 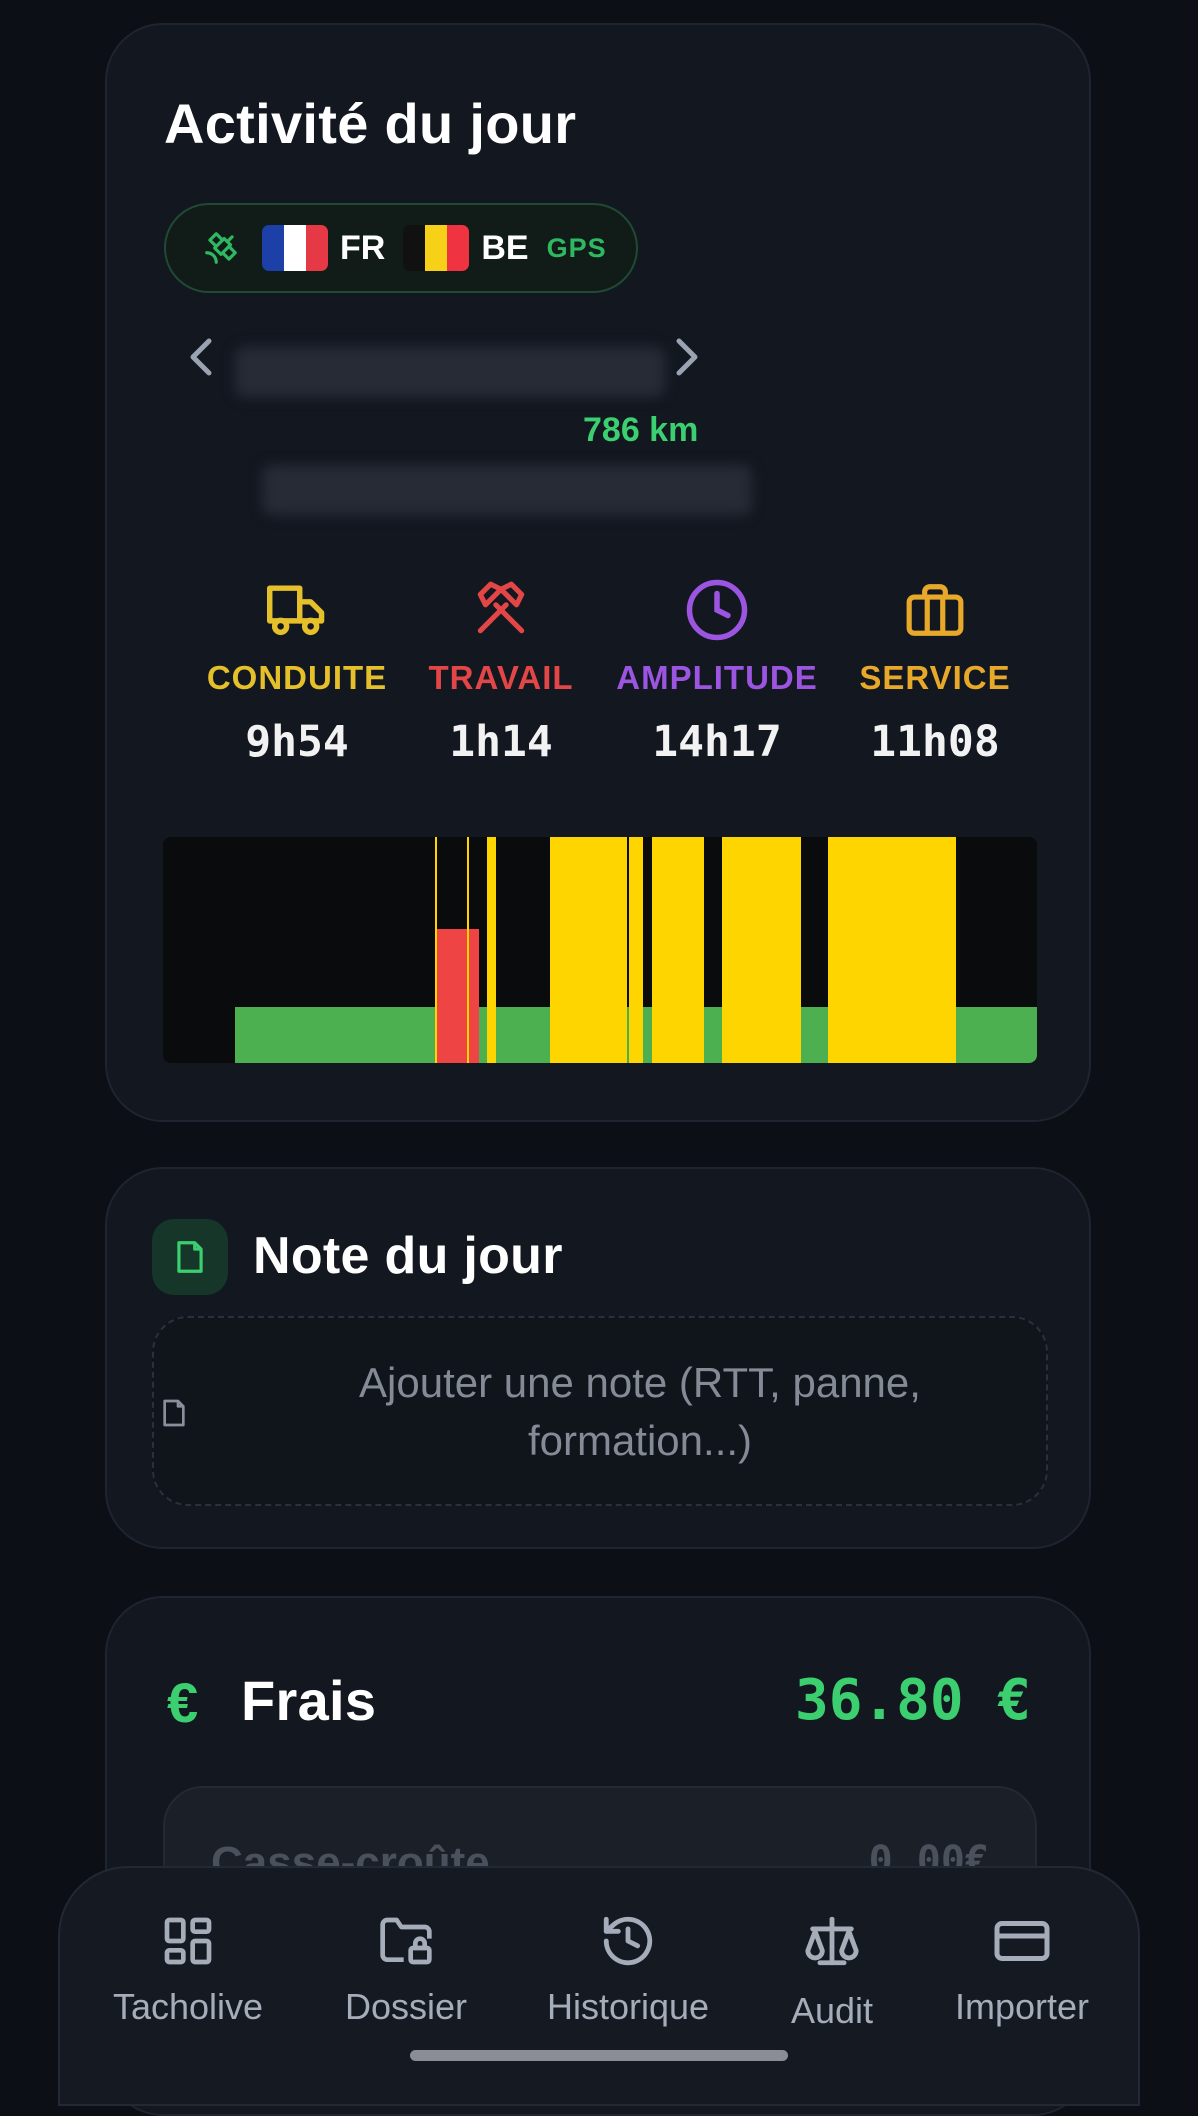 What do you see at coordinates (408, 1256) in the screenshot?
I see `note-title: Note du jour` at bounding box center [408, 1256].